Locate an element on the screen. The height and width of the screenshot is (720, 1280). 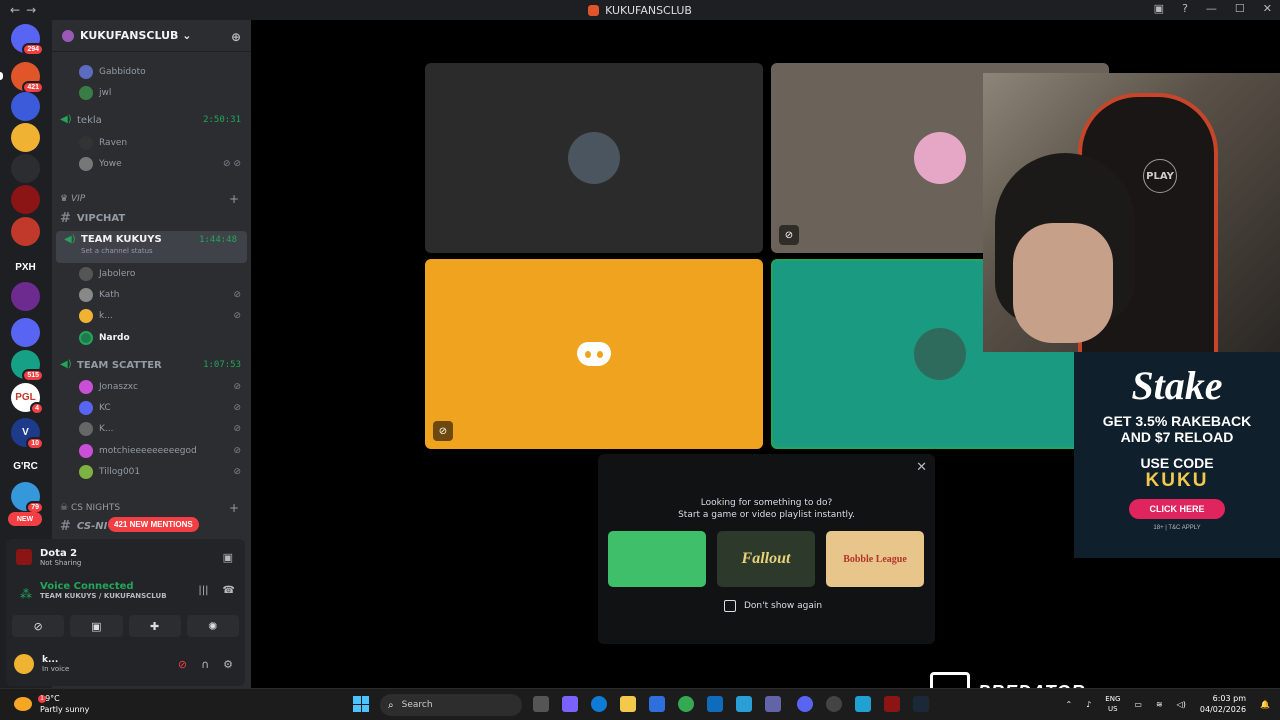
voice-user: jwl is located at coordinates (151, 93).